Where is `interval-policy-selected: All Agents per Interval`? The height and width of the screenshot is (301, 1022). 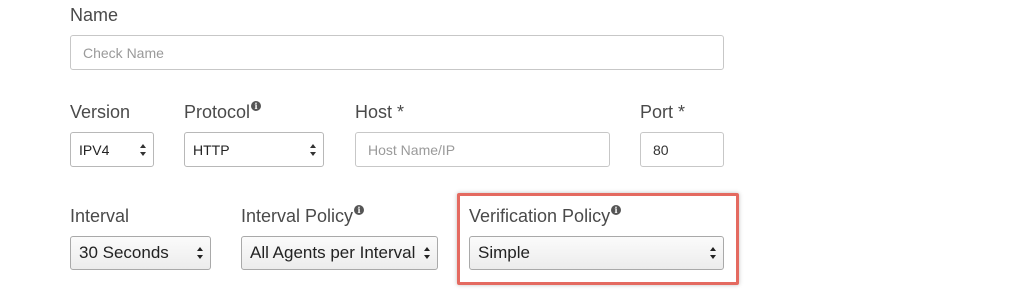 interval-policy-selected: All Agents per Interval is located at coordinates (333, 252).